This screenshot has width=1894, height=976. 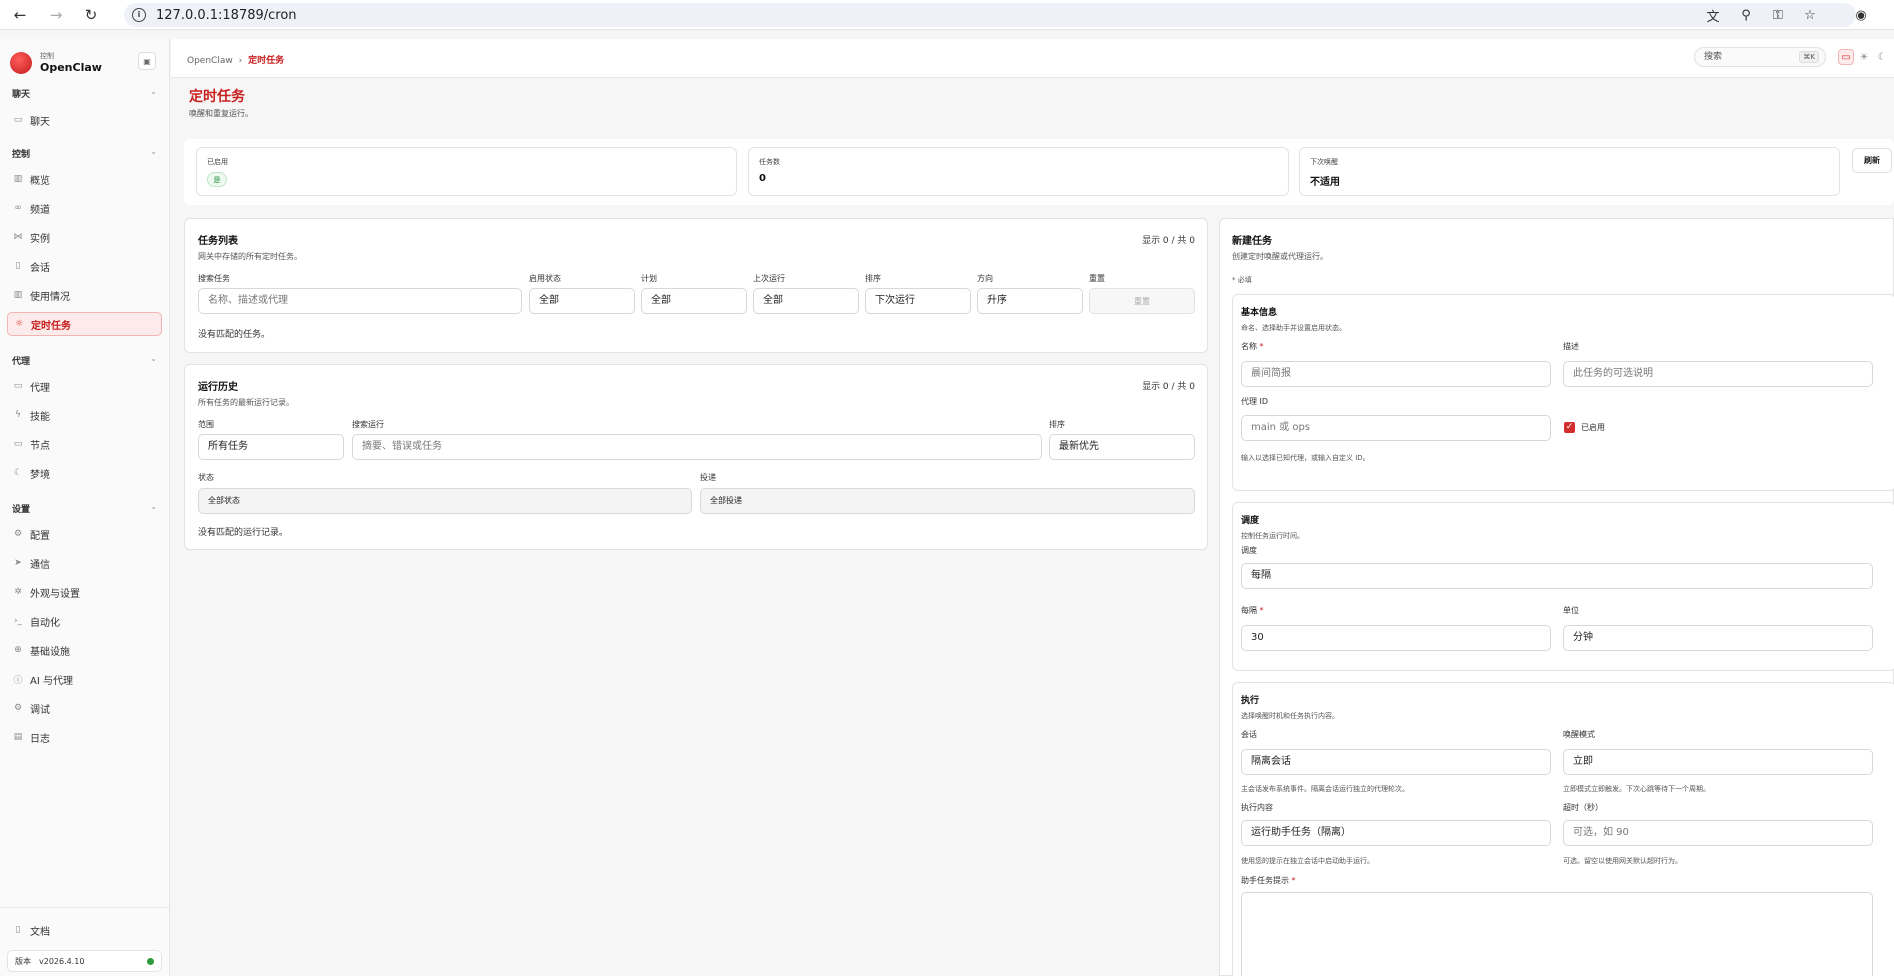 I want to click on refresh-button: 刷新, so click(x=1872, y=160).